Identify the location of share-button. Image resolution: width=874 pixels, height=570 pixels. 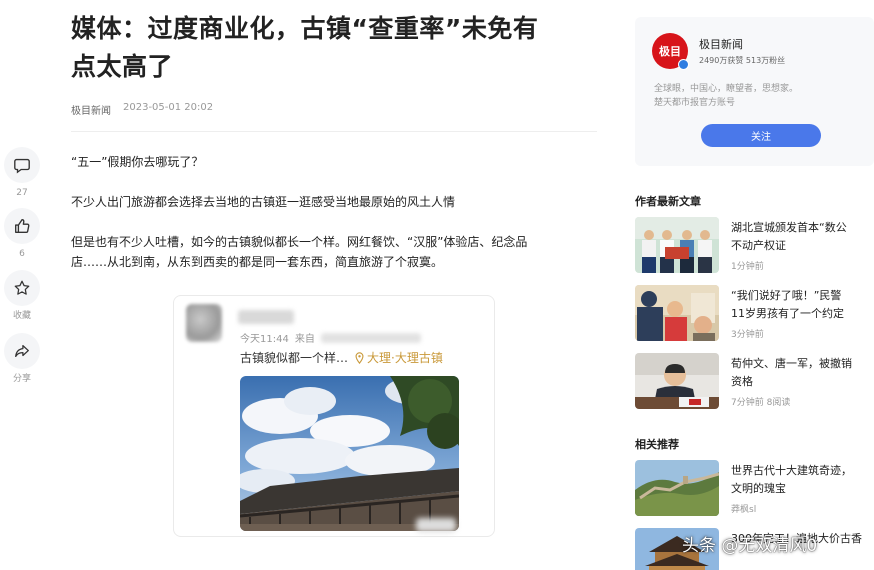
(22, 351).